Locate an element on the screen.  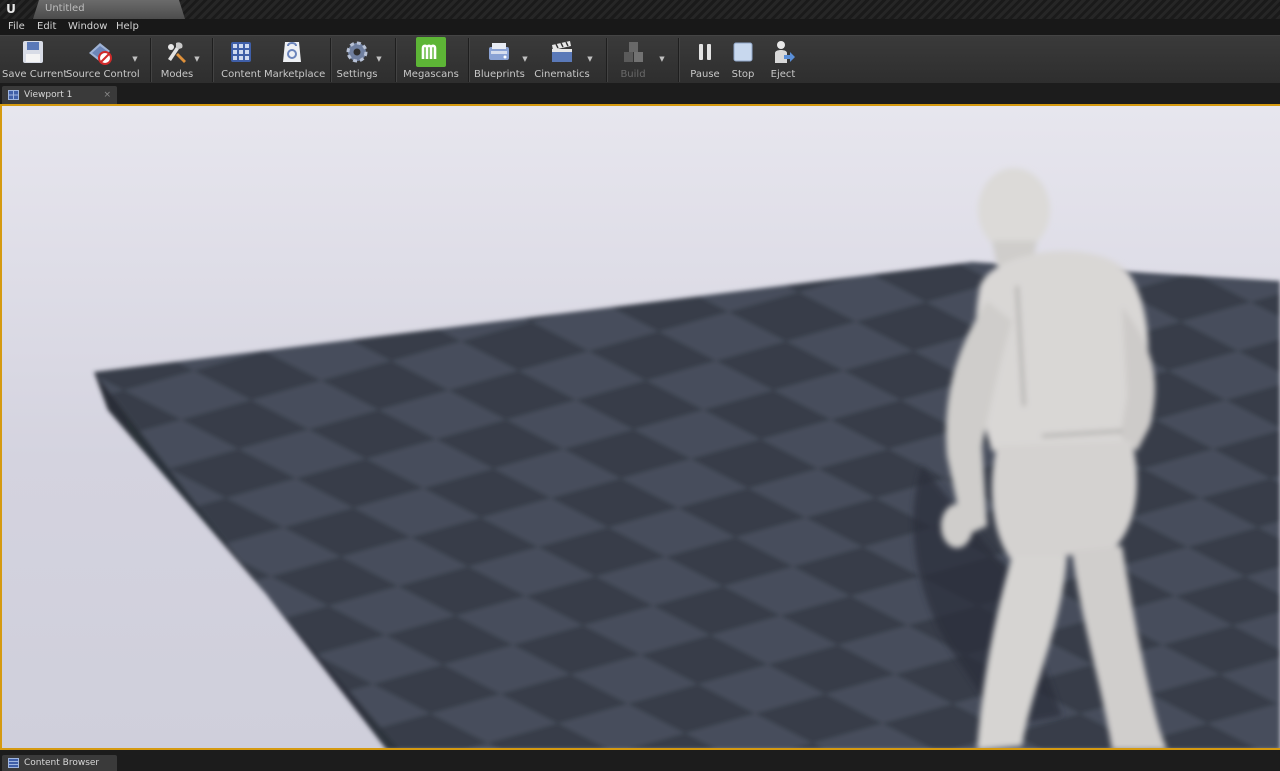
modes-icon is located at coordinates (177, 52).